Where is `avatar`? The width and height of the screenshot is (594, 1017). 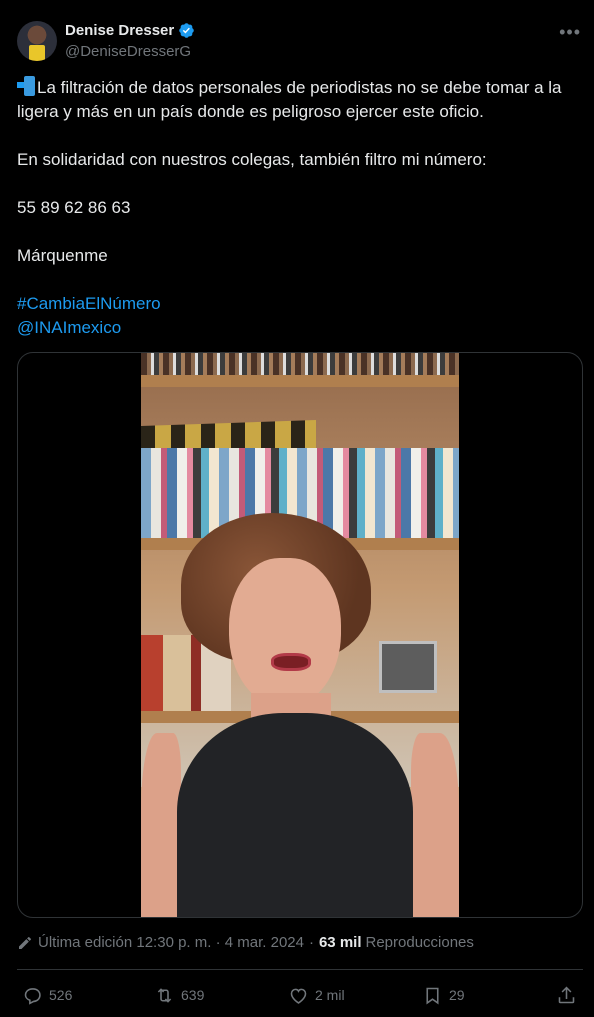
avatar is located at coordinates (37, 41).